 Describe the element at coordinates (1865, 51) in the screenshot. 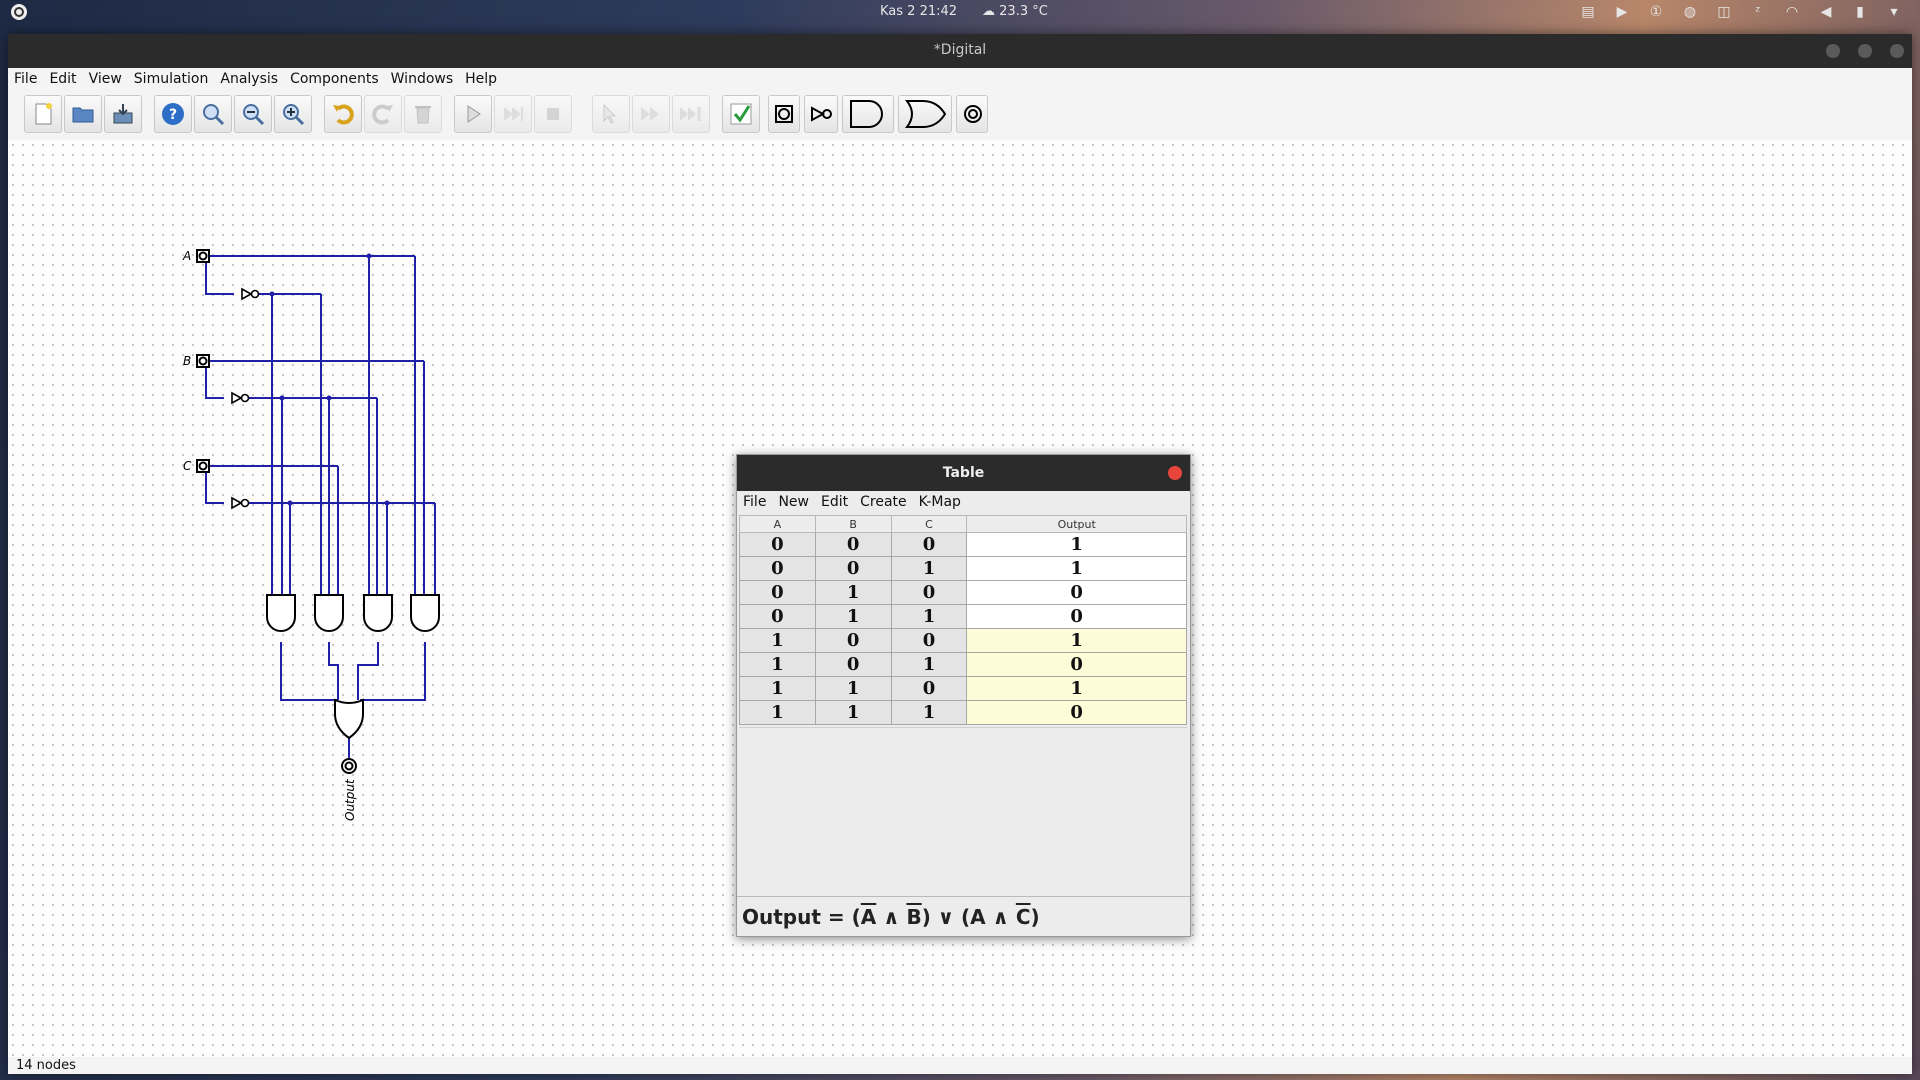

I see `maximize-button` at that location.